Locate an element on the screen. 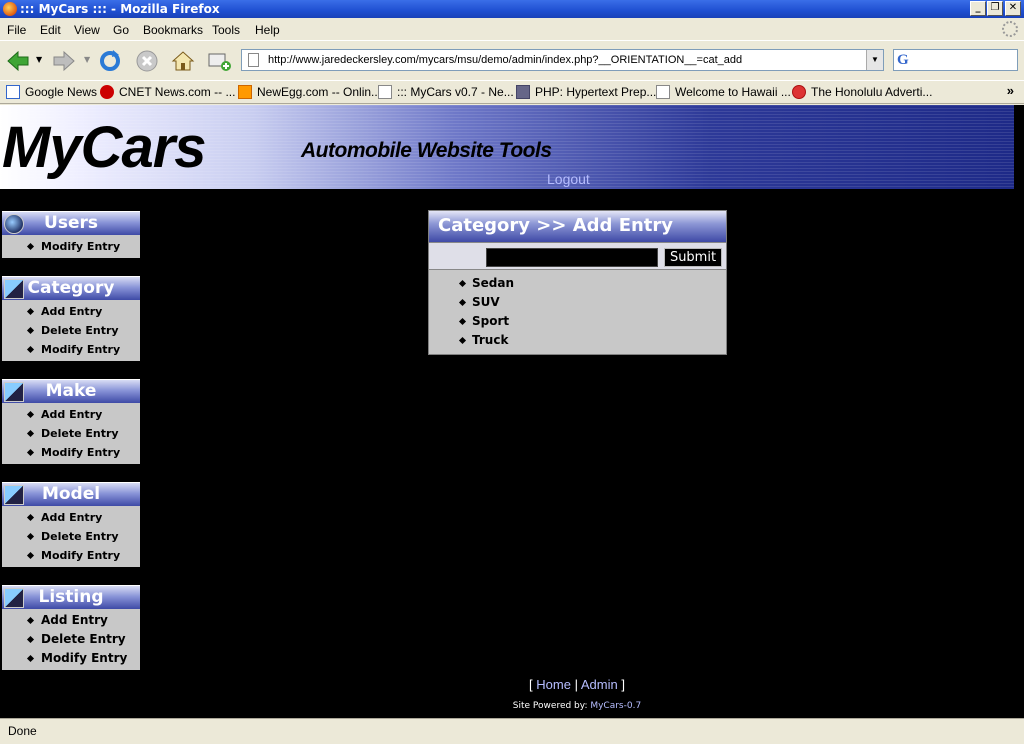 The height and width of the screenshot is (744, 1024). flower-icon is located at coordinates (799, 92).